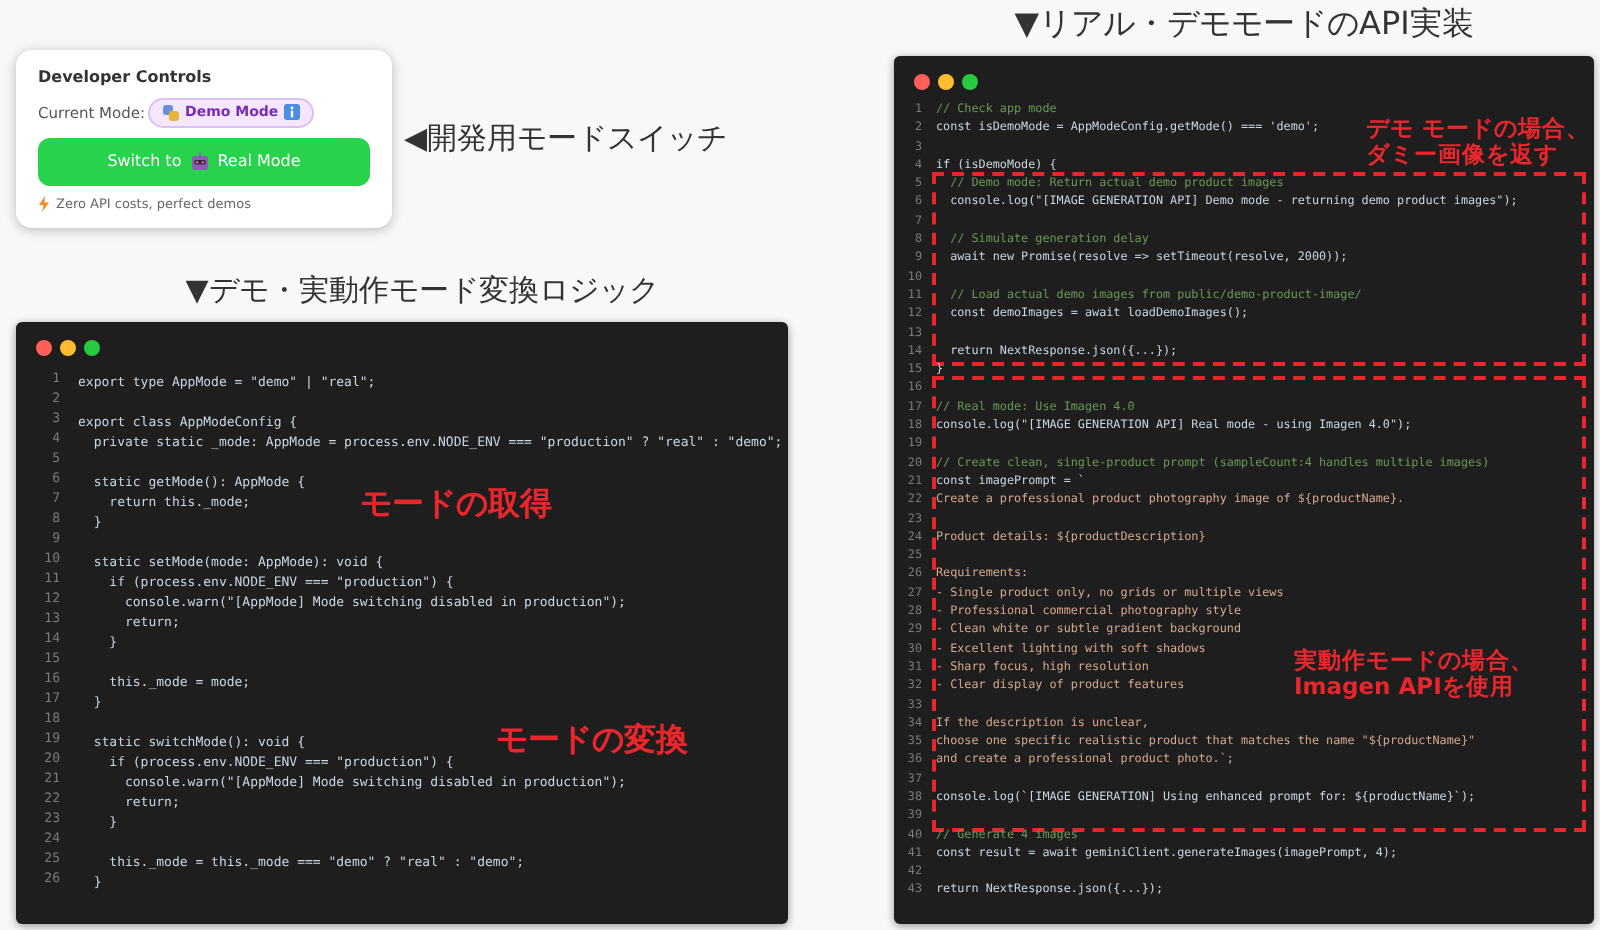 The width and height of the screenshot is (1600, 930). I want to click on caption: ◀開発用モードスイッチ, so click(566, 138).